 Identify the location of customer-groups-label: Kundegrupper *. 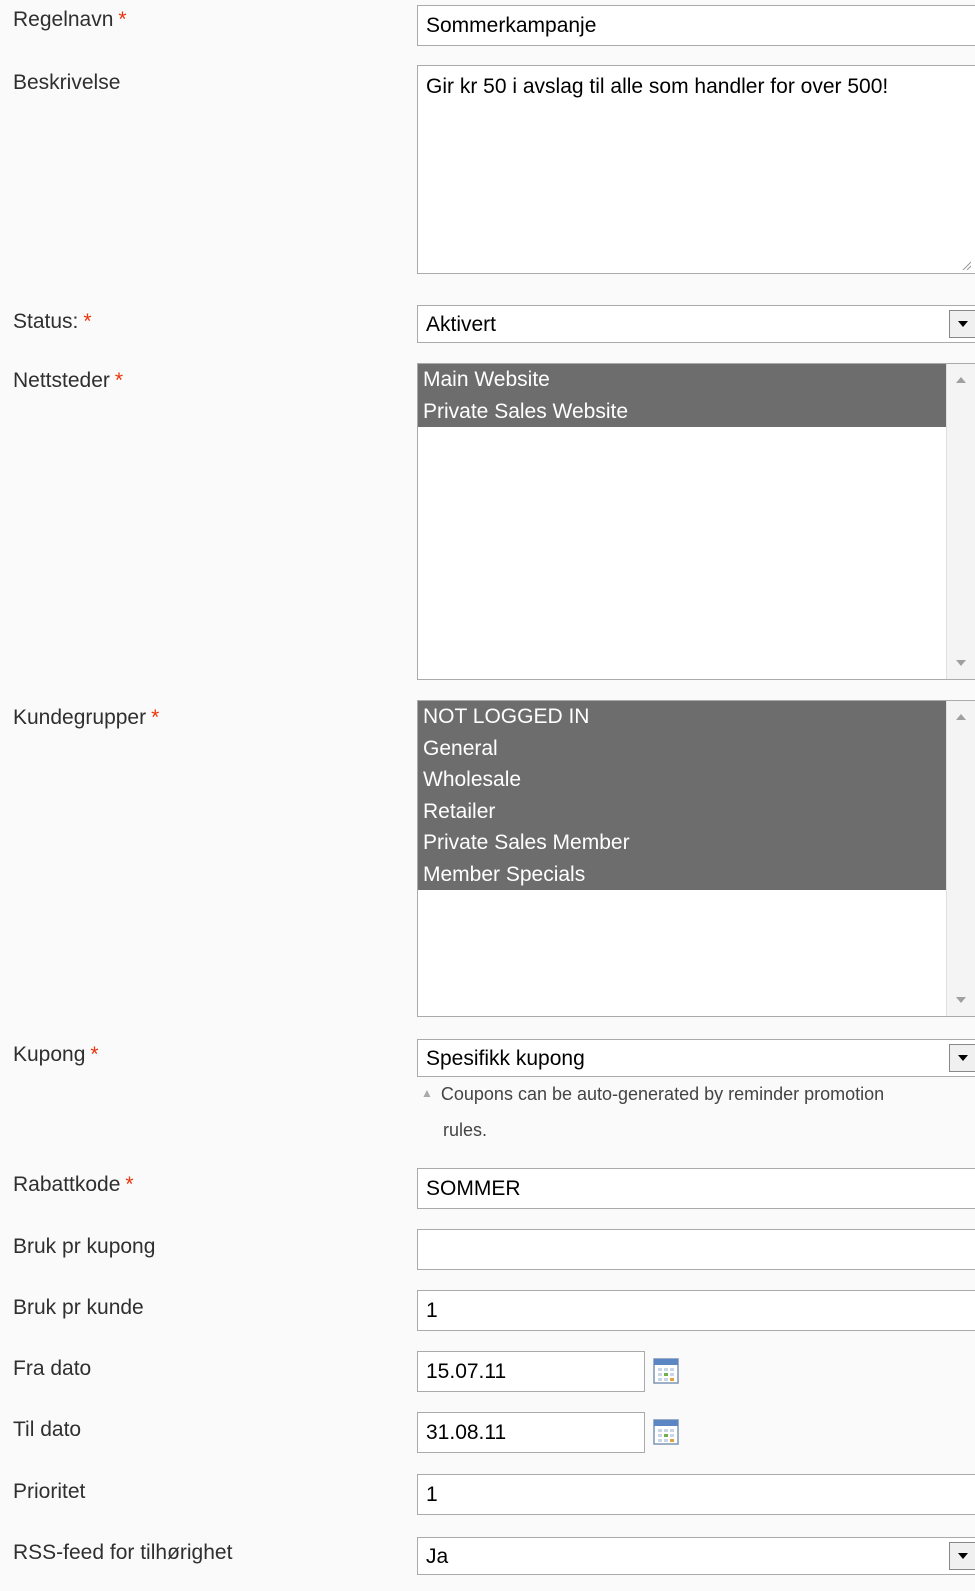
(86, 718).